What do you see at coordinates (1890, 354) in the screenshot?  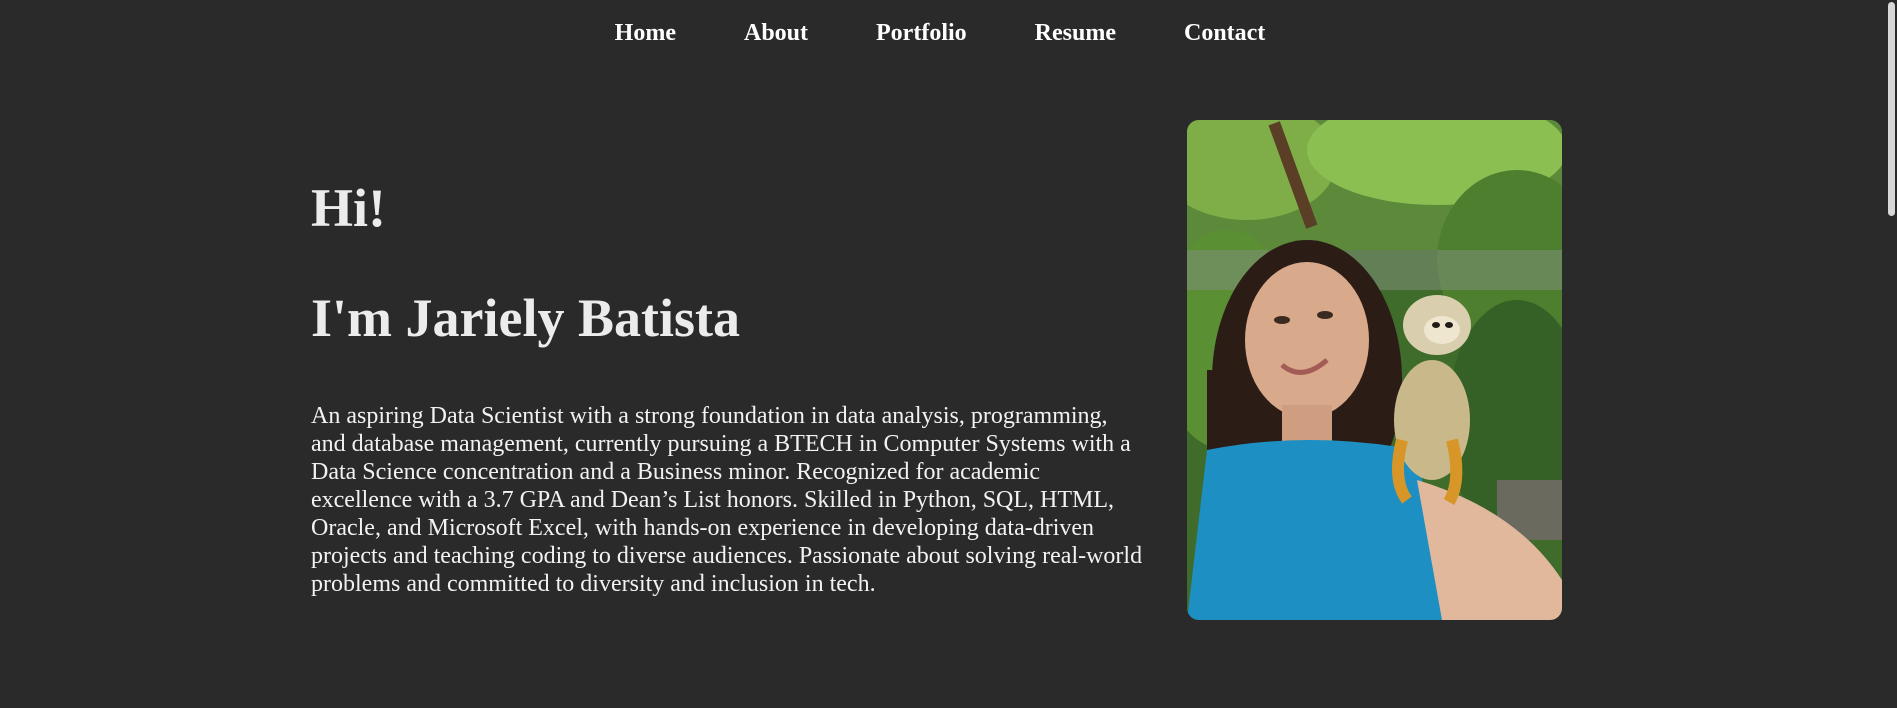 I see `scrollbar-track` at bounding box center [1890, 354].